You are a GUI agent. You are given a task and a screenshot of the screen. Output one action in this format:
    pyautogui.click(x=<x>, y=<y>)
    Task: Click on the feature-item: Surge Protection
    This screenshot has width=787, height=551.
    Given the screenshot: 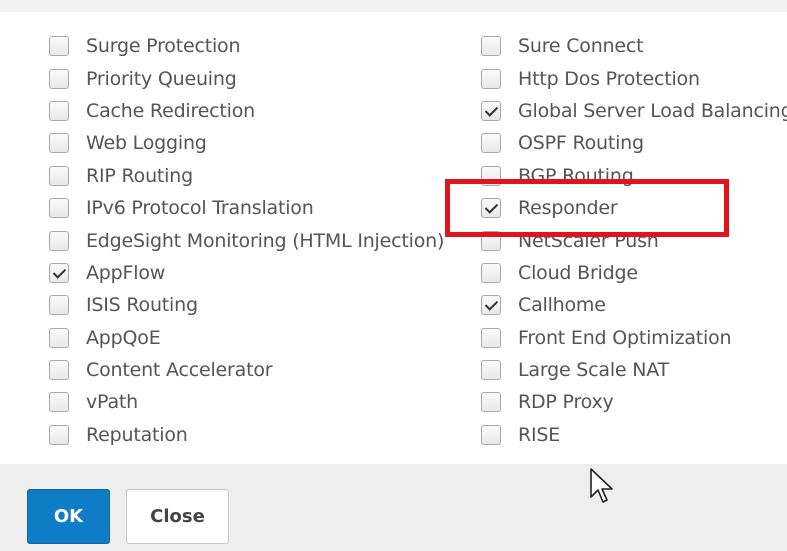 What is the action you would take?
    pyautogui.click(x=246, y=46)
    